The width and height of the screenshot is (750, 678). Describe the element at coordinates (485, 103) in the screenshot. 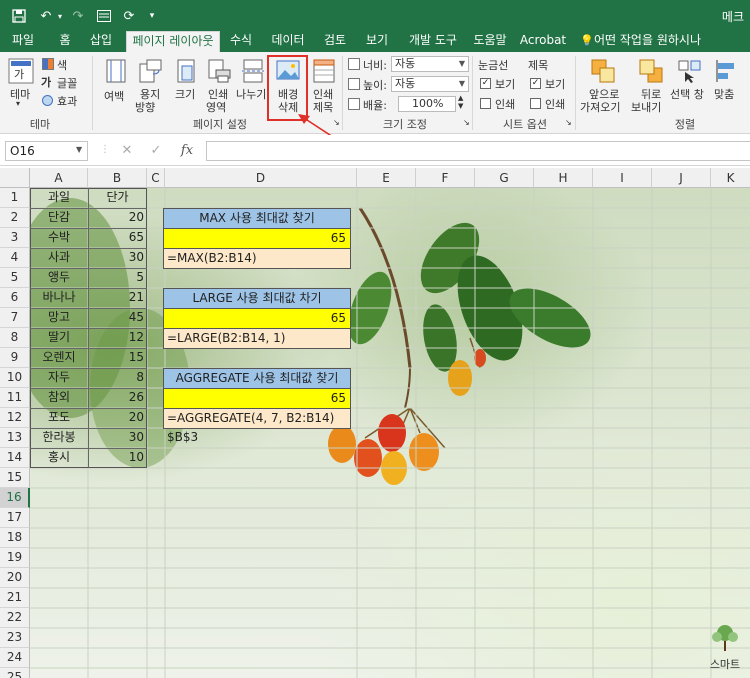

I see `gridlines-print-checkbox` at that location.